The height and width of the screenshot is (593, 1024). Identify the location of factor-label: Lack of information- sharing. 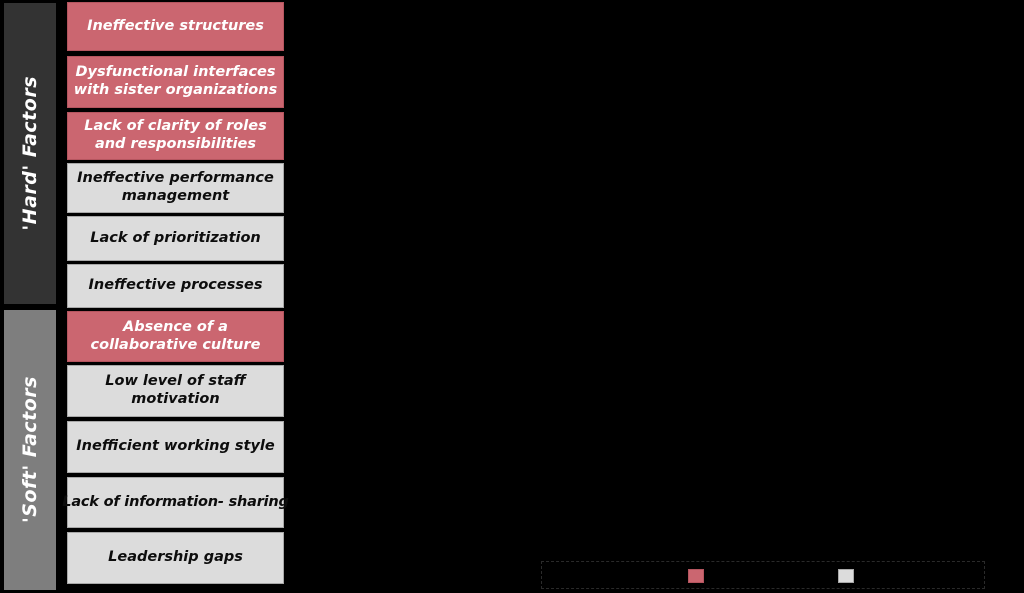
(175, 501).